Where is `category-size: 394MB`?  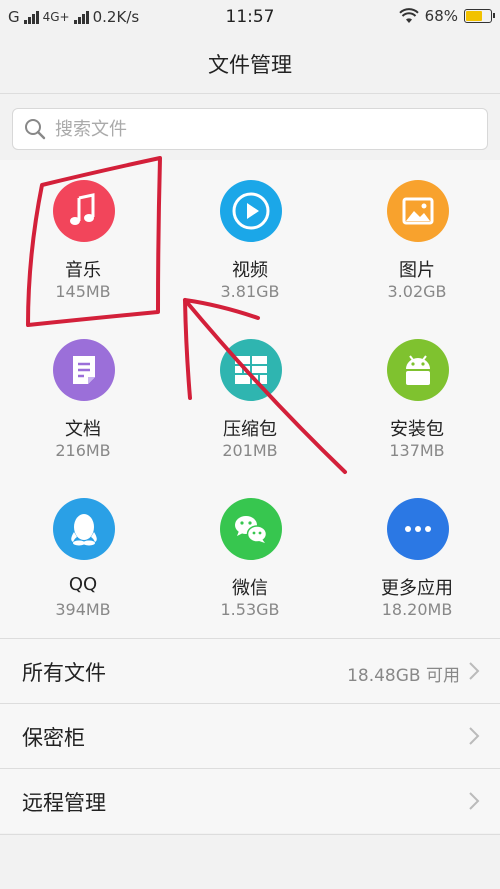 category-size: 394MB is located at coordinates (83, 609).